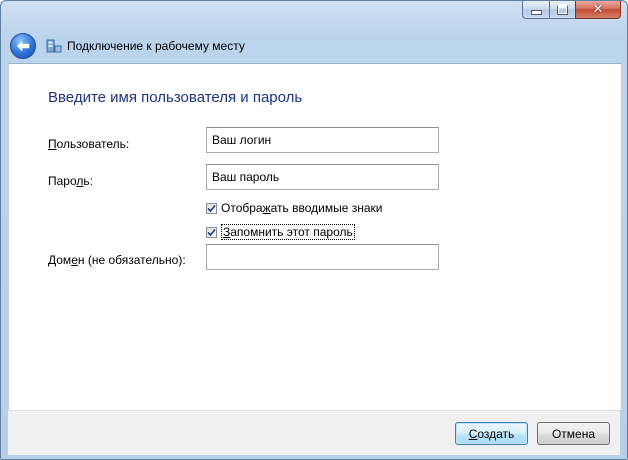 This screenshot has height=460, width=628. I want to click on maximize-icon, so click(562, 9).